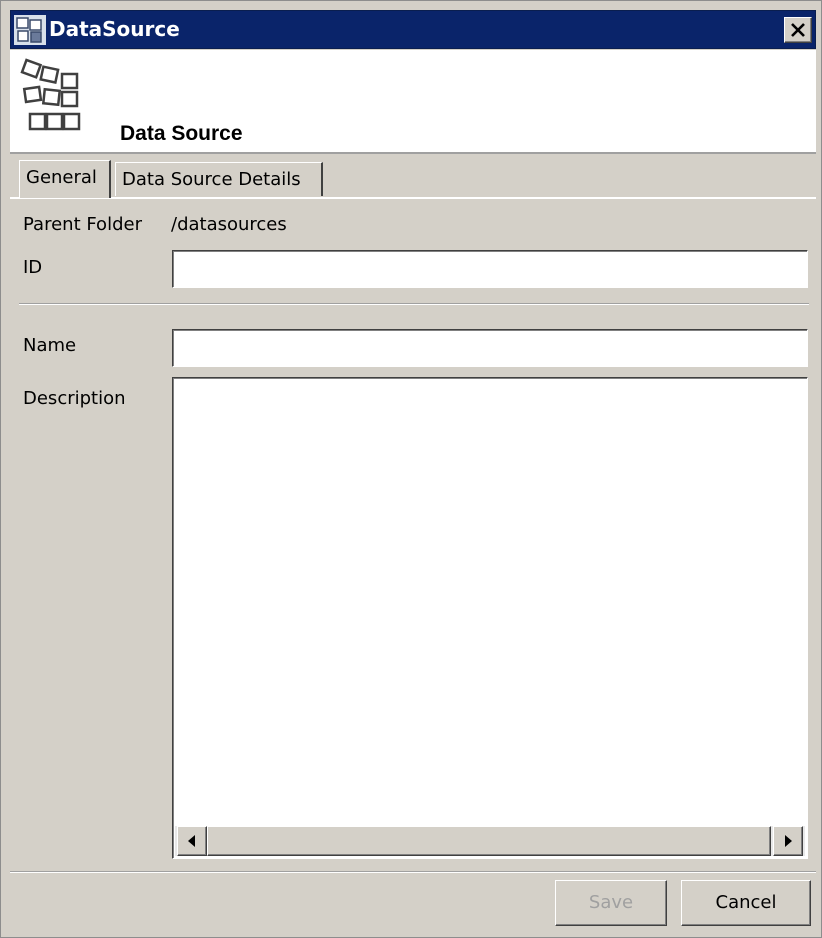  What do you see at coordinates (413, 198) in the screenshot?
I see `tab-strip-border` at bounding box center [413, 198].